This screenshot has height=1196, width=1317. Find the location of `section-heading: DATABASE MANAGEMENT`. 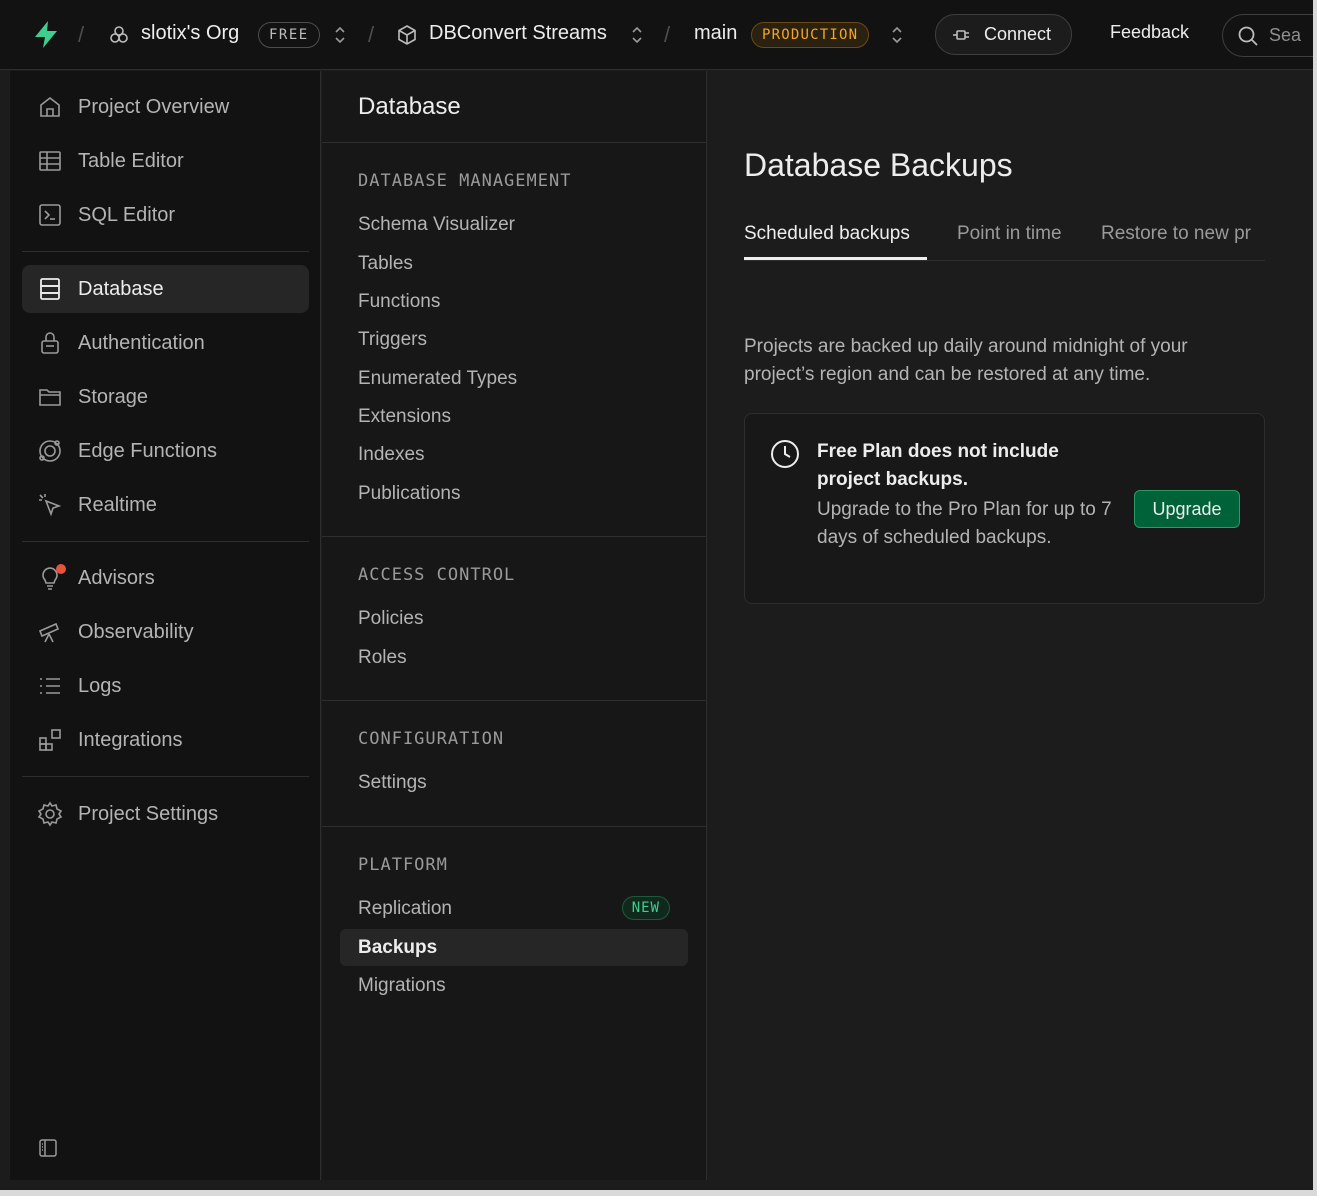

section-heading: DATABASE MANAGEMENT is located at coordinates (465, 181).